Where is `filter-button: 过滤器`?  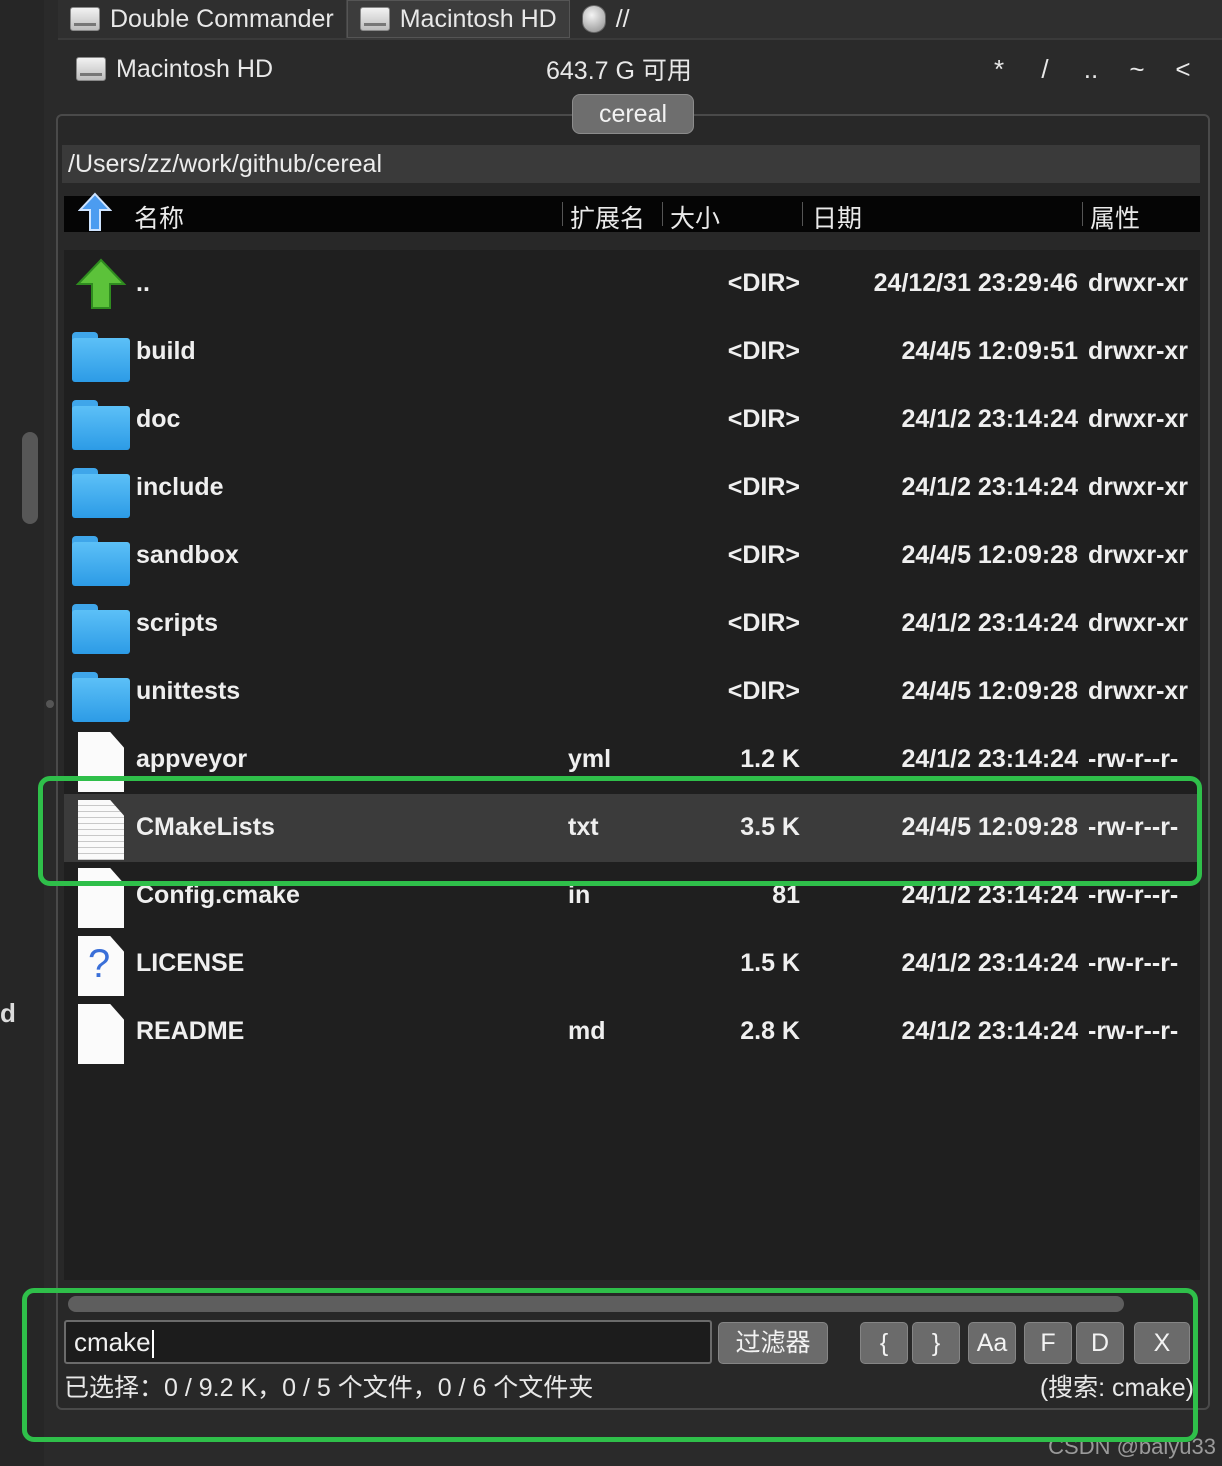 filter-button: 过滤器 is located at coordinates (773, 1343).